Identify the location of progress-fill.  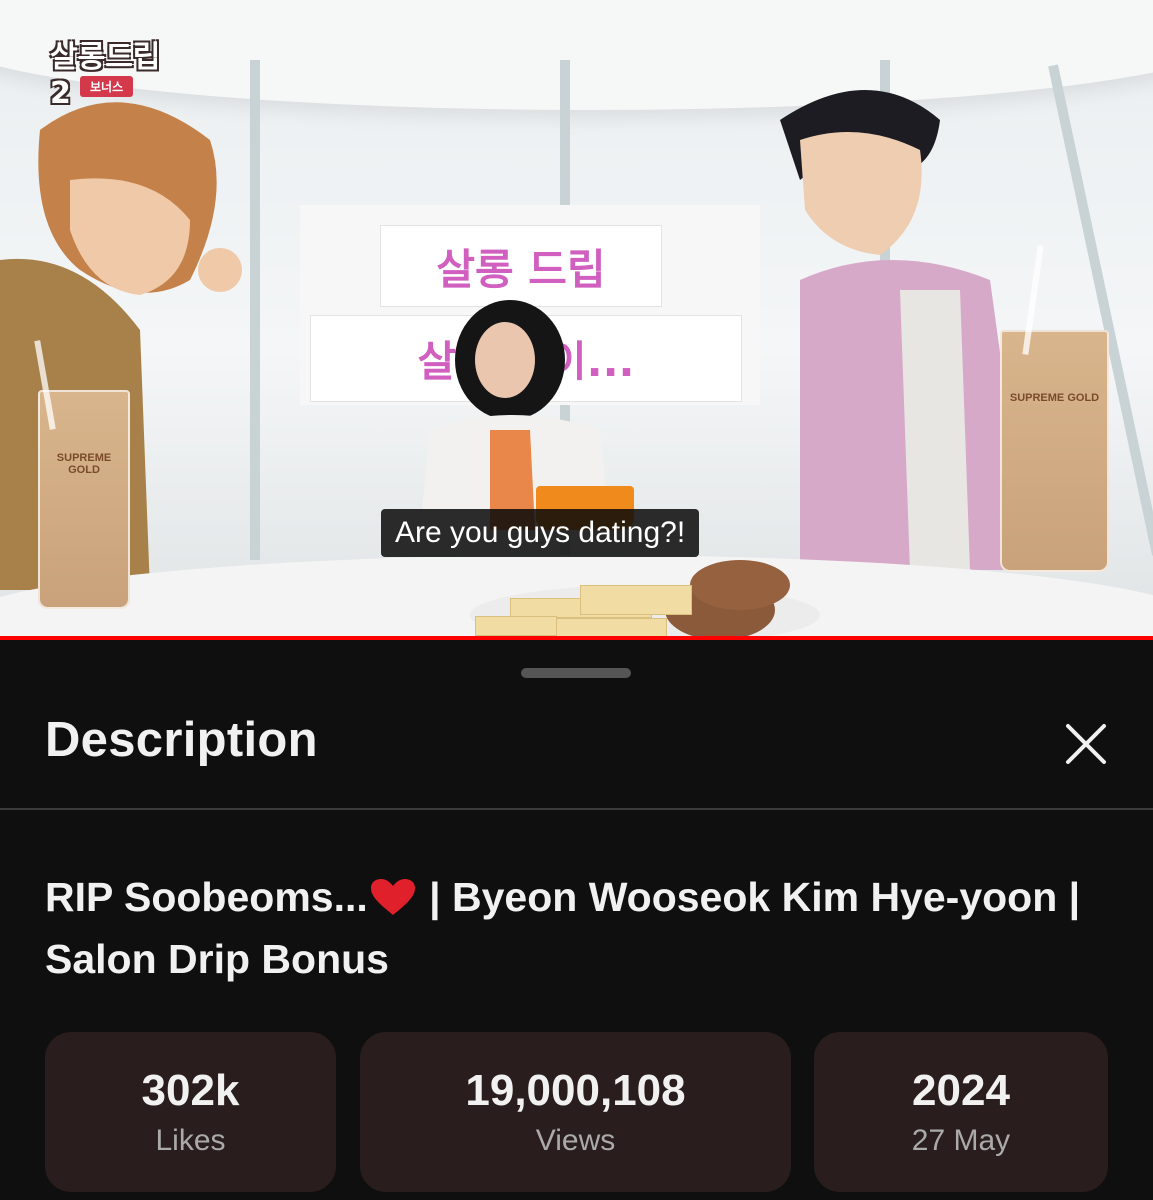
(576, 638).